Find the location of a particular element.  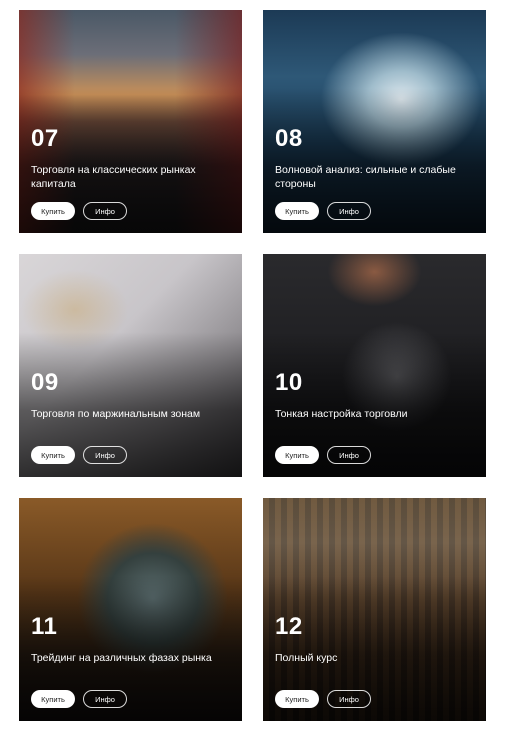

course-number: 08 is located at coordinates (289, 138).